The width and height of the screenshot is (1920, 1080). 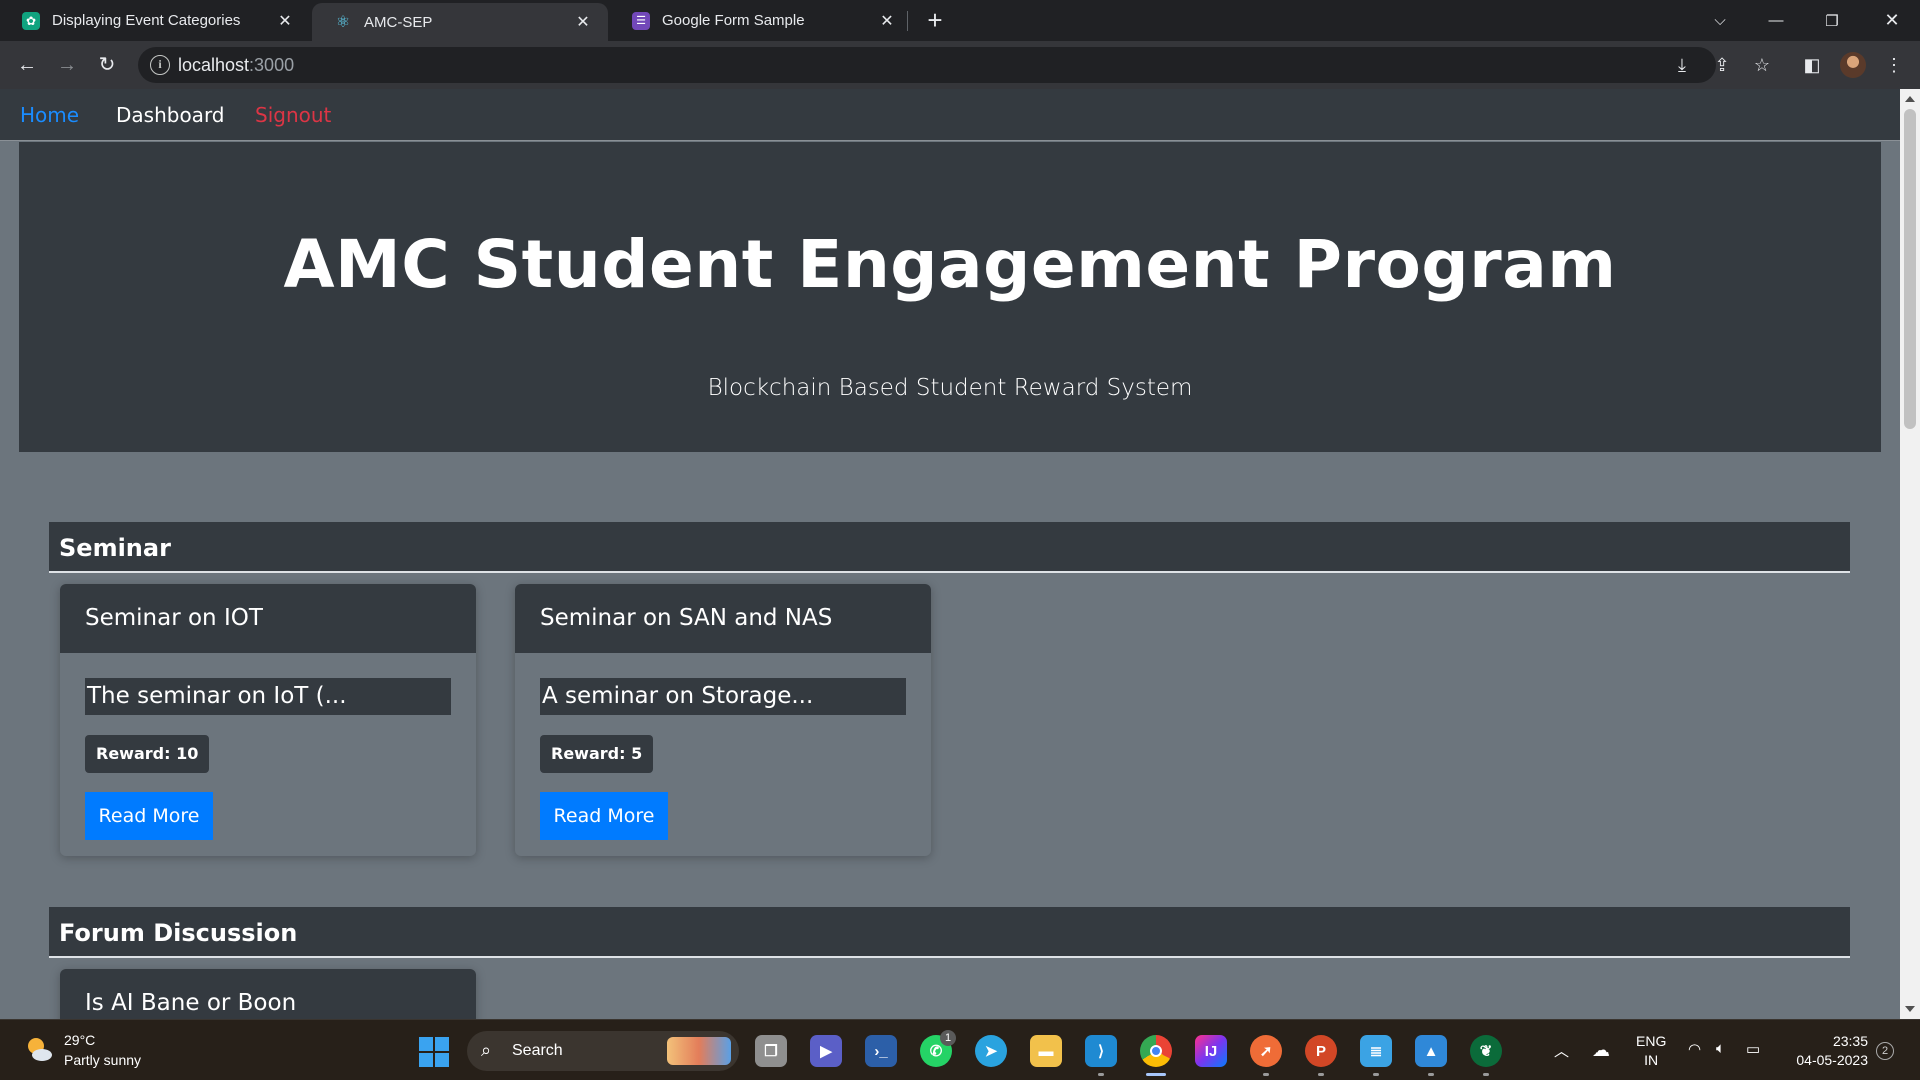 What do you see at coordinates (761, 20) in the screenshot?
I see `tab-google-form-sample: ☰ Google Form Sample ✕` at bounding box center [761, 20].